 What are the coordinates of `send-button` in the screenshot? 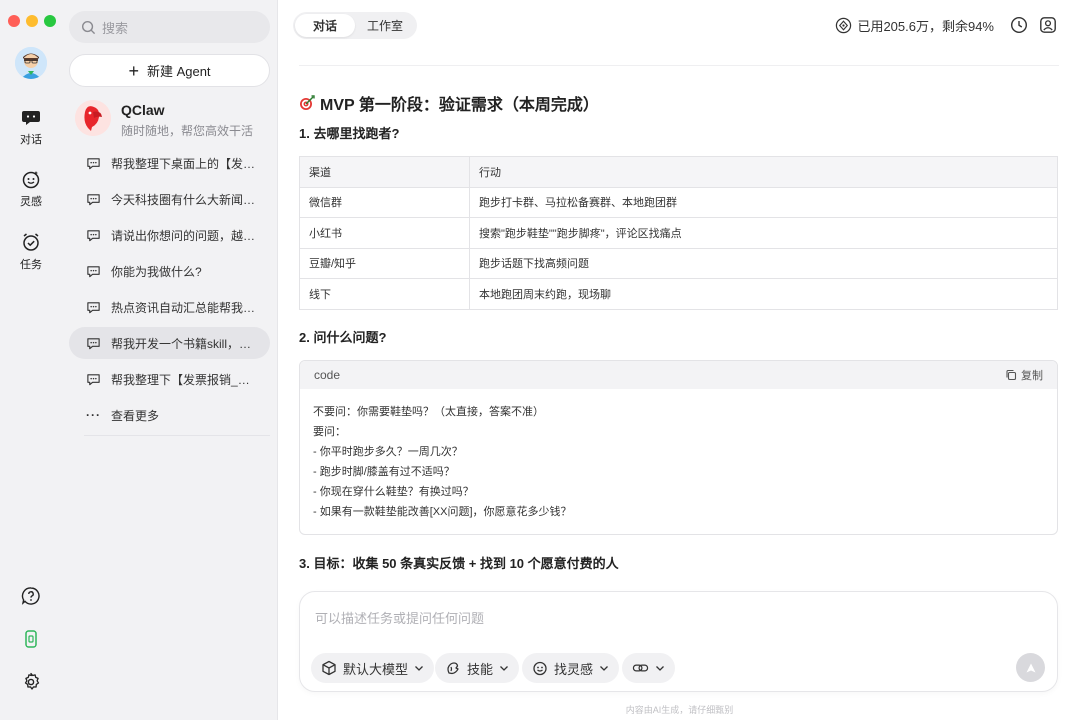 It's located at (1030, 667).